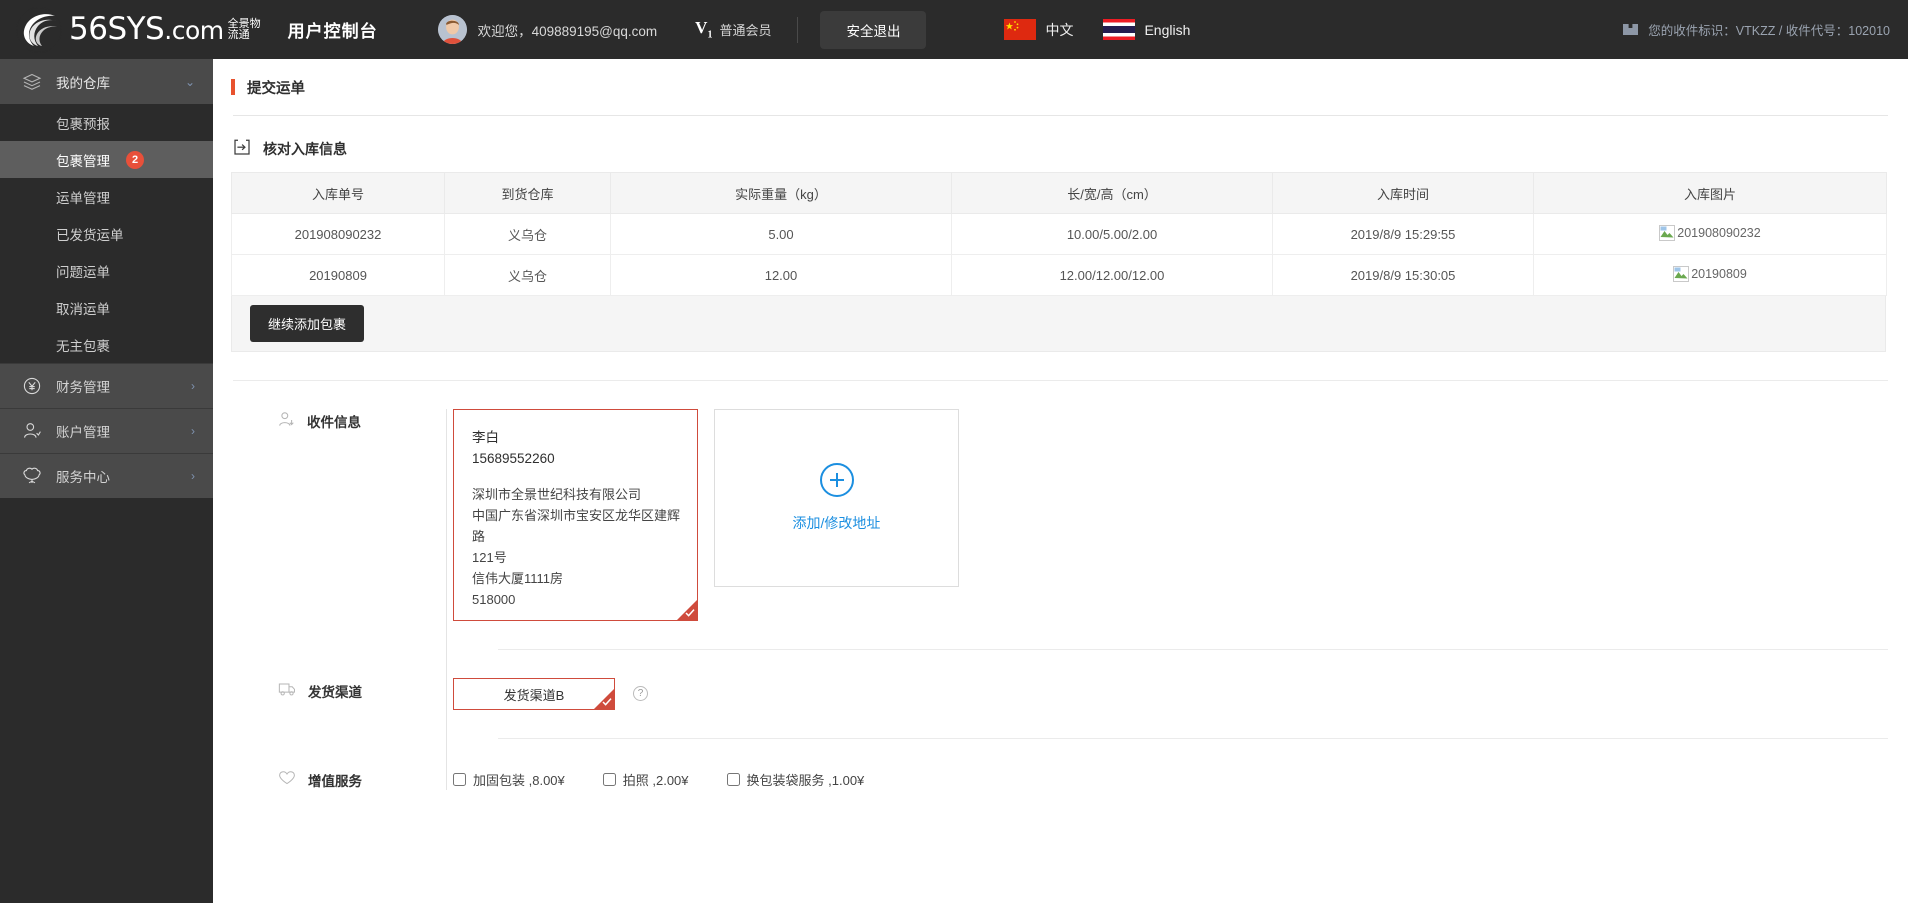  Describe the element at coordinates (33, 431) in the screenshot. I see `user-icon` at that location.